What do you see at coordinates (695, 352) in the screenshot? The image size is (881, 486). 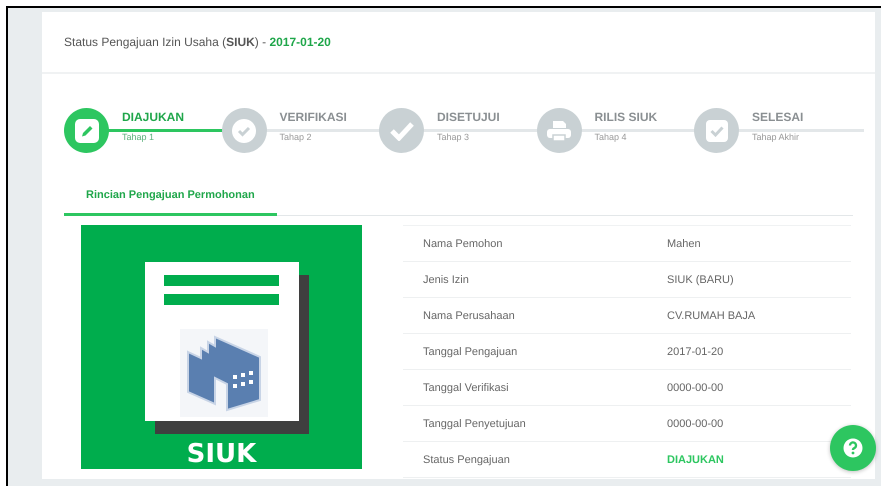 I see `detail-value: 2017-01-20` at bounding box center [695, 352].